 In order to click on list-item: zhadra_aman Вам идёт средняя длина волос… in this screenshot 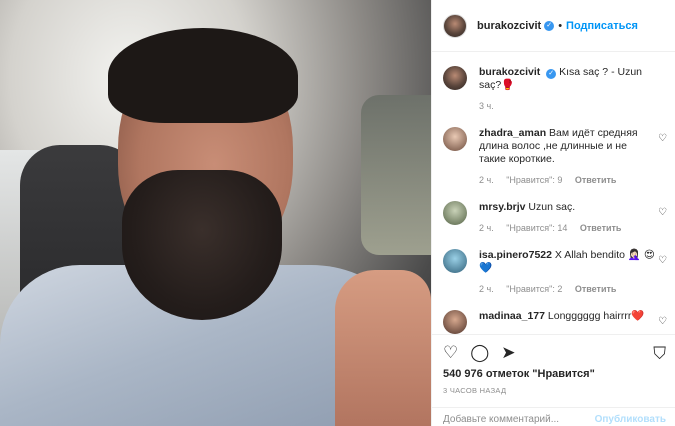, I will do `click(559, 157)`.